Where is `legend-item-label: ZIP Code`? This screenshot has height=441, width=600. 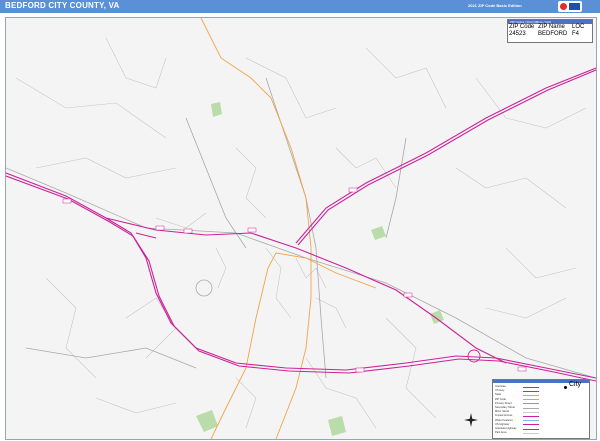 legend-item-label: ZIP Code is located at coordinates (500, 399).